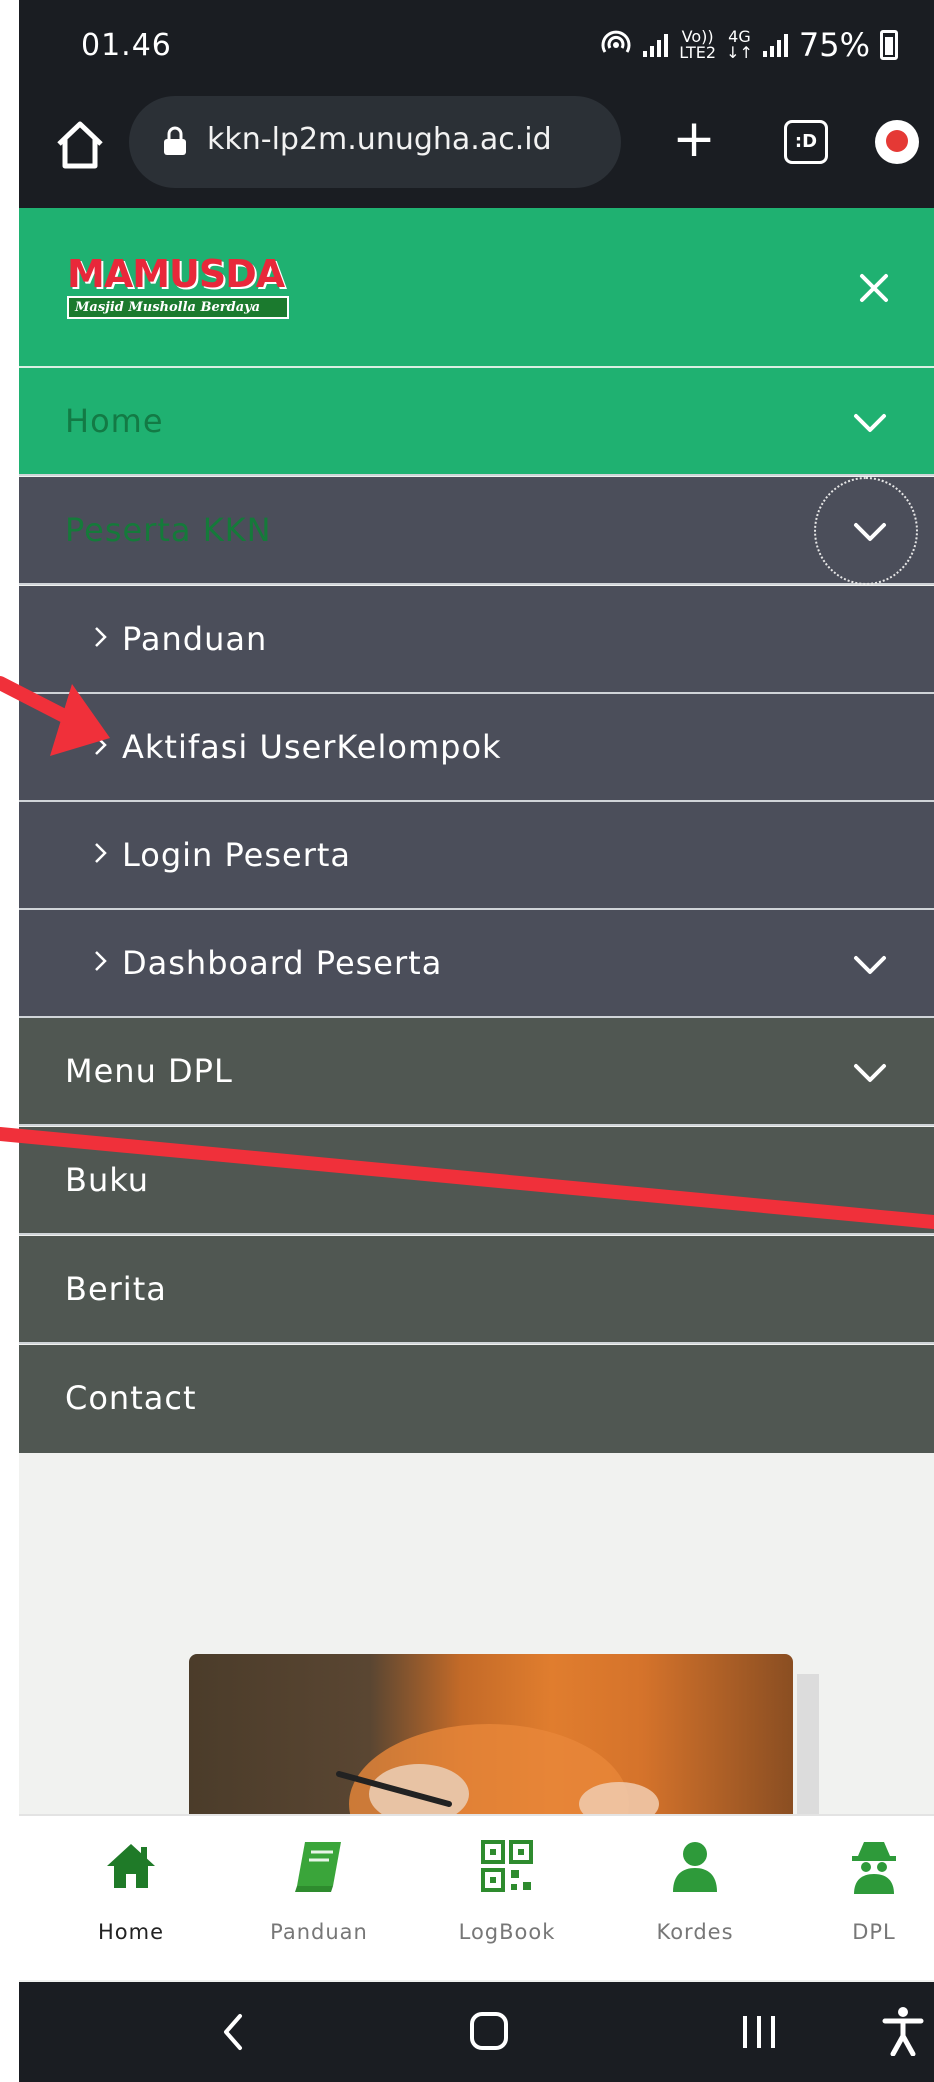  Describe the element at coordinates (312, 747) in the screenshot. I see `menu-item-label: Aktifasi UserKelompok` at that location.